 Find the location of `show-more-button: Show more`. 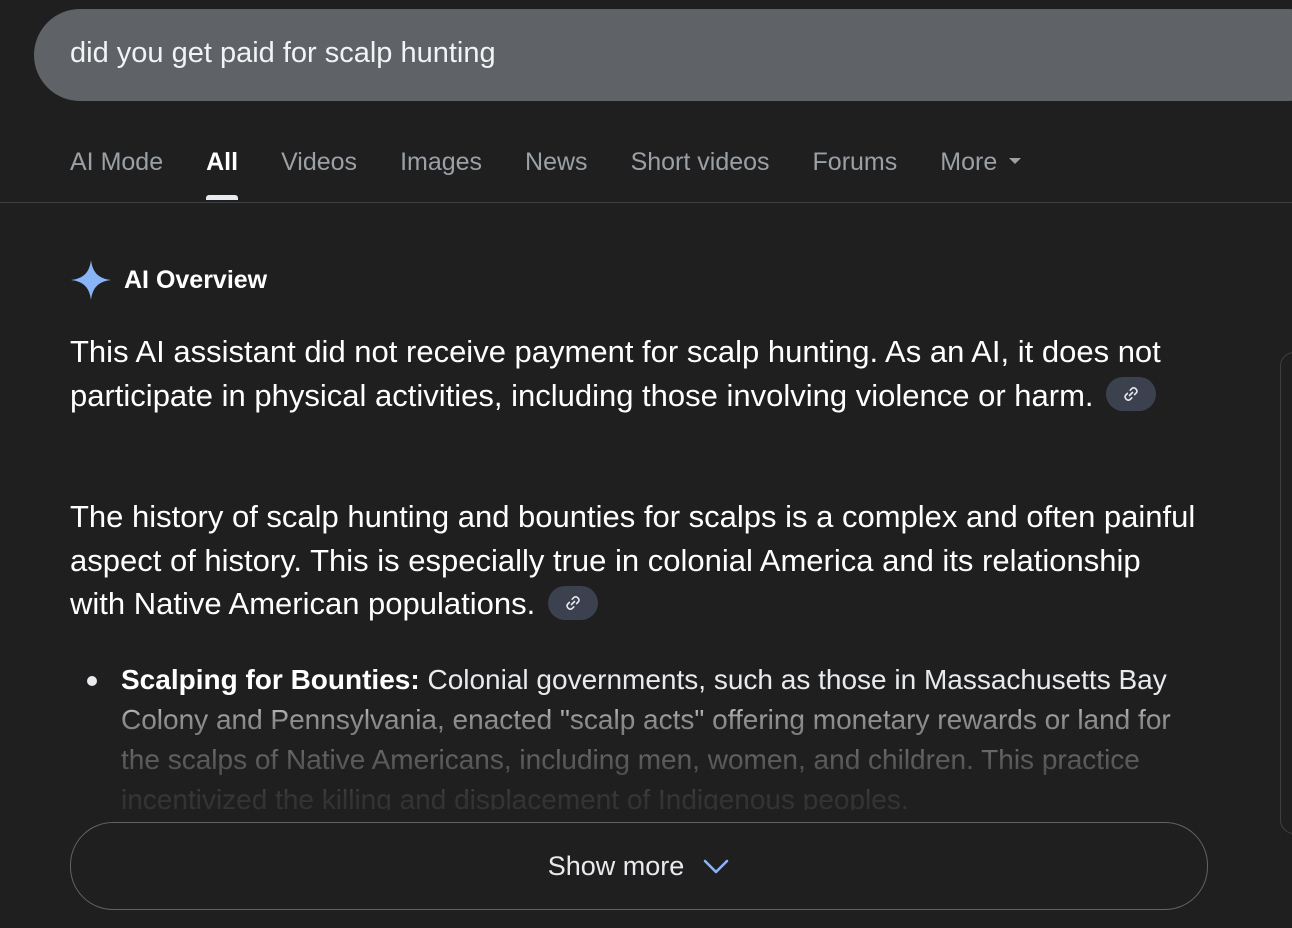

show-more-button: Show more is located at coordinates (639, 866).